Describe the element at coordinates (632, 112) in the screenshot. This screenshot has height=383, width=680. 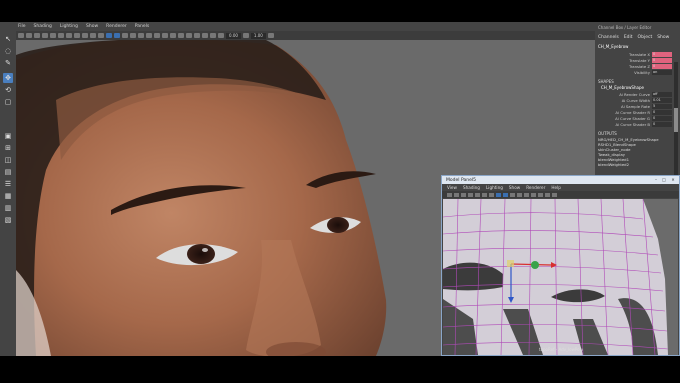
I see `attribute-label: Ai Curve Shader R` at that location.